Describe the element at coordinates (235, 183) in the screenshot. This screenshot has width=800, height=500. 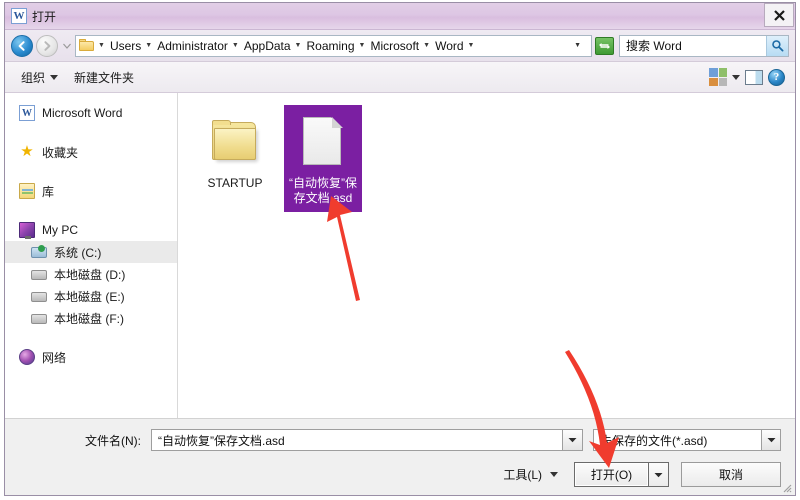
I see `file-item-label: STARTUP` at that location.